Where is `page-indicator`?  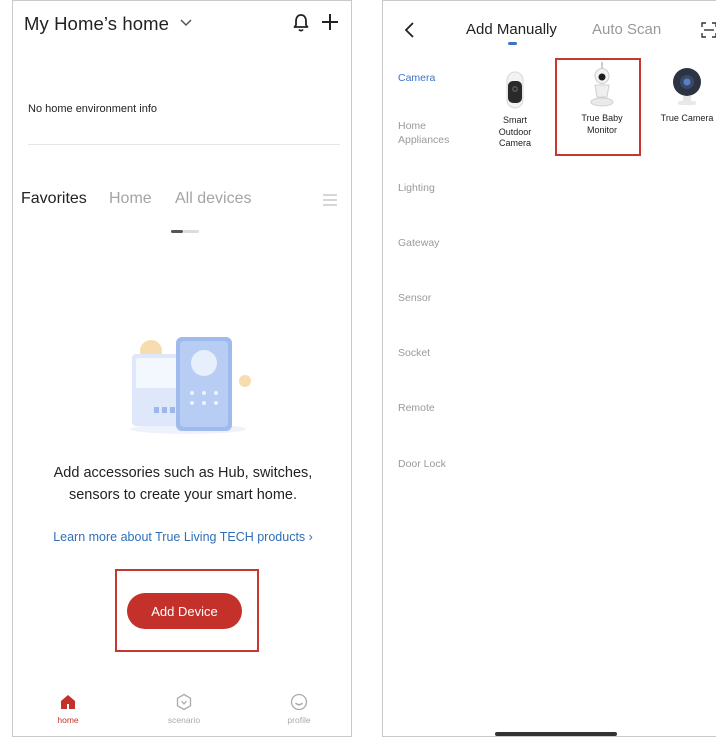
page-indicator is located at coordinates (185, 231).